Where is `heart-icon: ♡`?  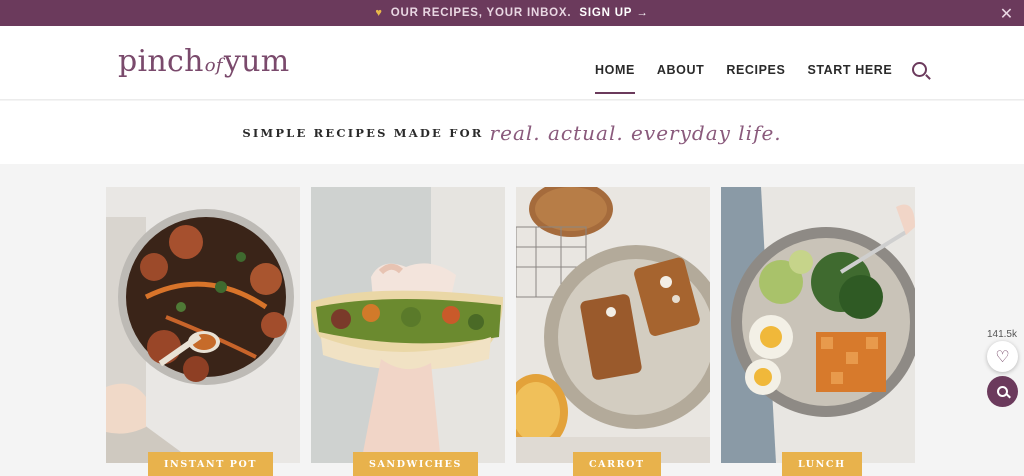 heart-icon: ♡ is located at coordinates (1002, 356).